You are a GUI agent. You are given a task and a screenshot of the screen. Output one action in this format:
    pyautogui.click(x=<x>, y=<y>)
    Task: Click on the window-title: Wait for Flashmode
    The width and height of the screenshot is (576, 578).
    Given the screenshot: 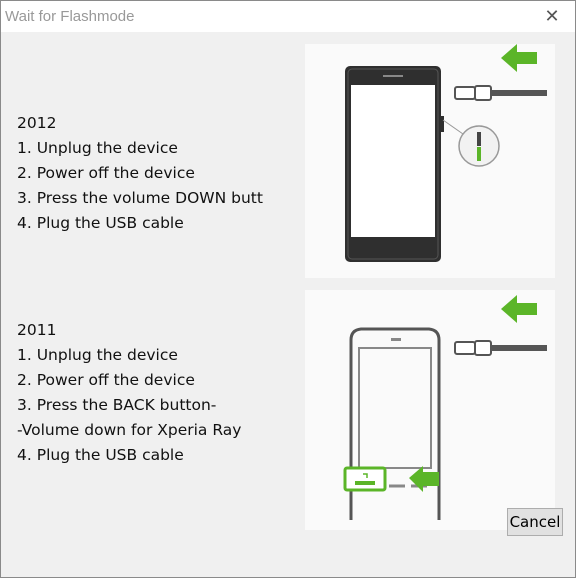 What is the action you would take?
    pyautogui.click(x=70, y=16)
    